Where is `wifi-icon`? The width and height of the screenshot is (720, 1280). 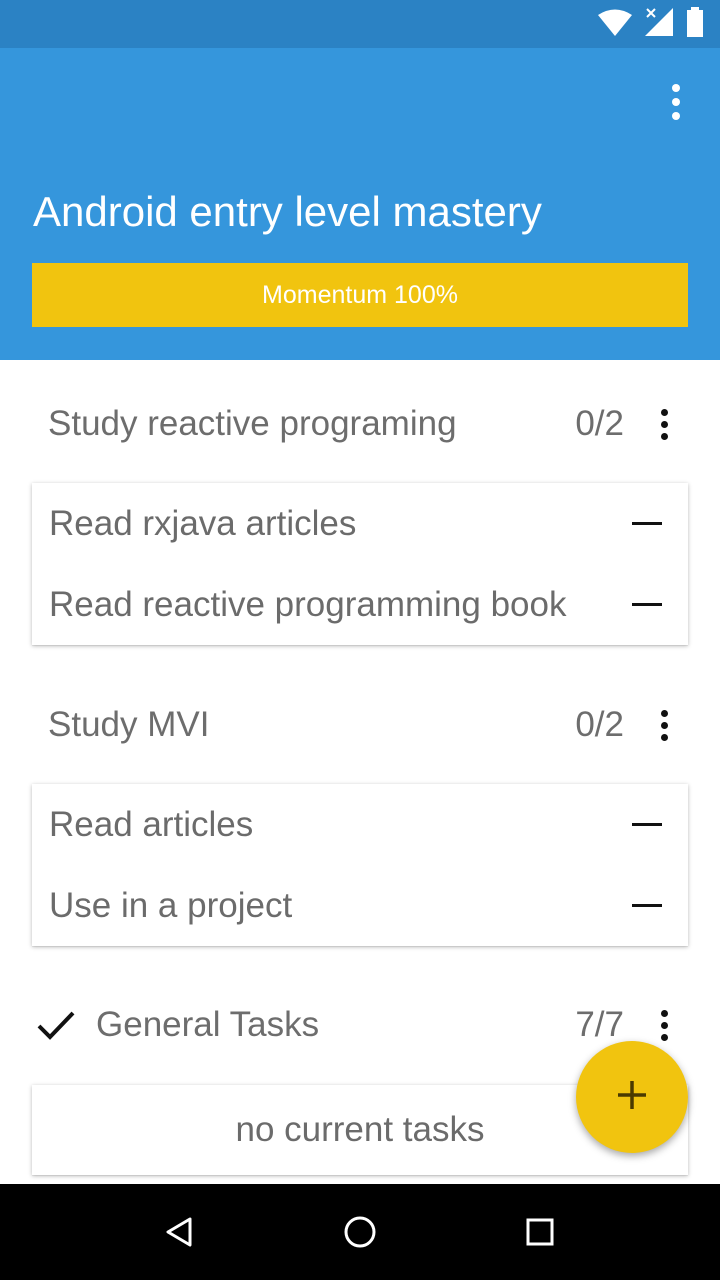
wifi-icon is located at coordinates (615, 24).